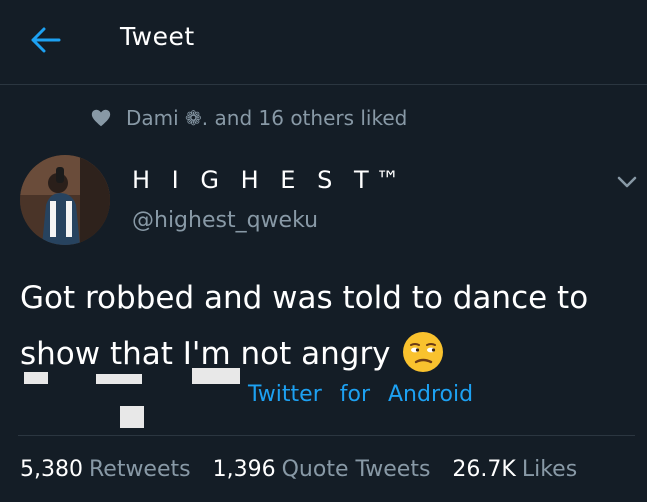  What do you see at coordinates (157, 36) in the screenshot?
I see `page-title: Tweet` at bounding box center [157, 36].